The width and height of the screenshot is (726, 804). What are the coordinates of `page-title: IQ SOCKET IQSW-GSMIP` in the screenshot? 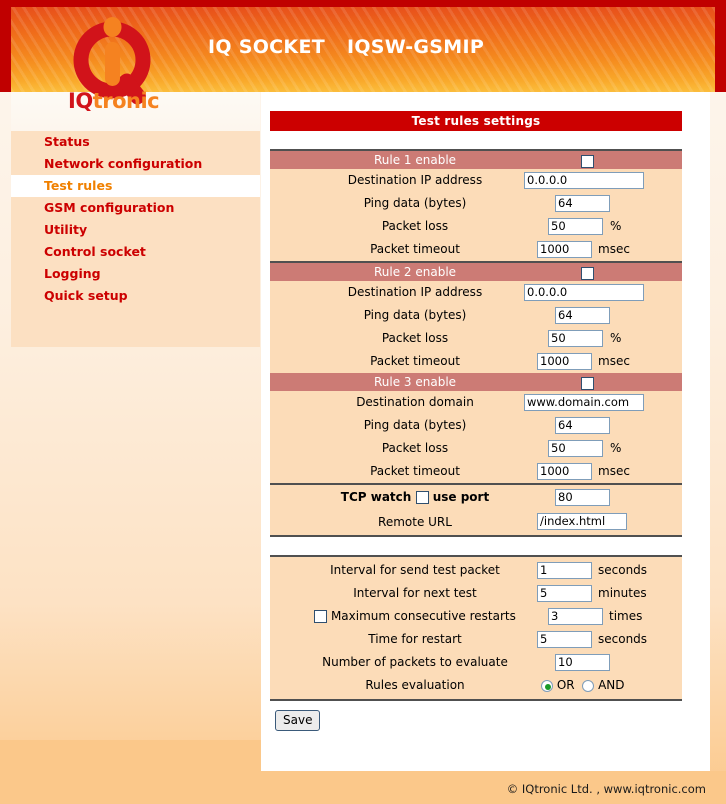 It's located at (346, 47).